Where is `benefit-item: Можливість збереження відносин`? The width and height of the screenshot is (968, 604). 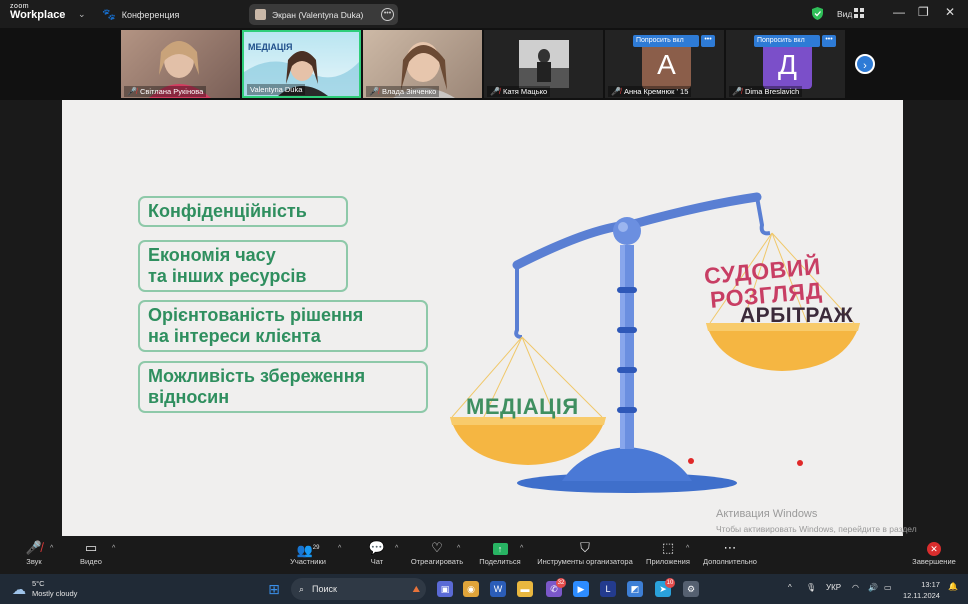
benefit-item: Можливість збереження відносин is located at coordinates (283, 387).